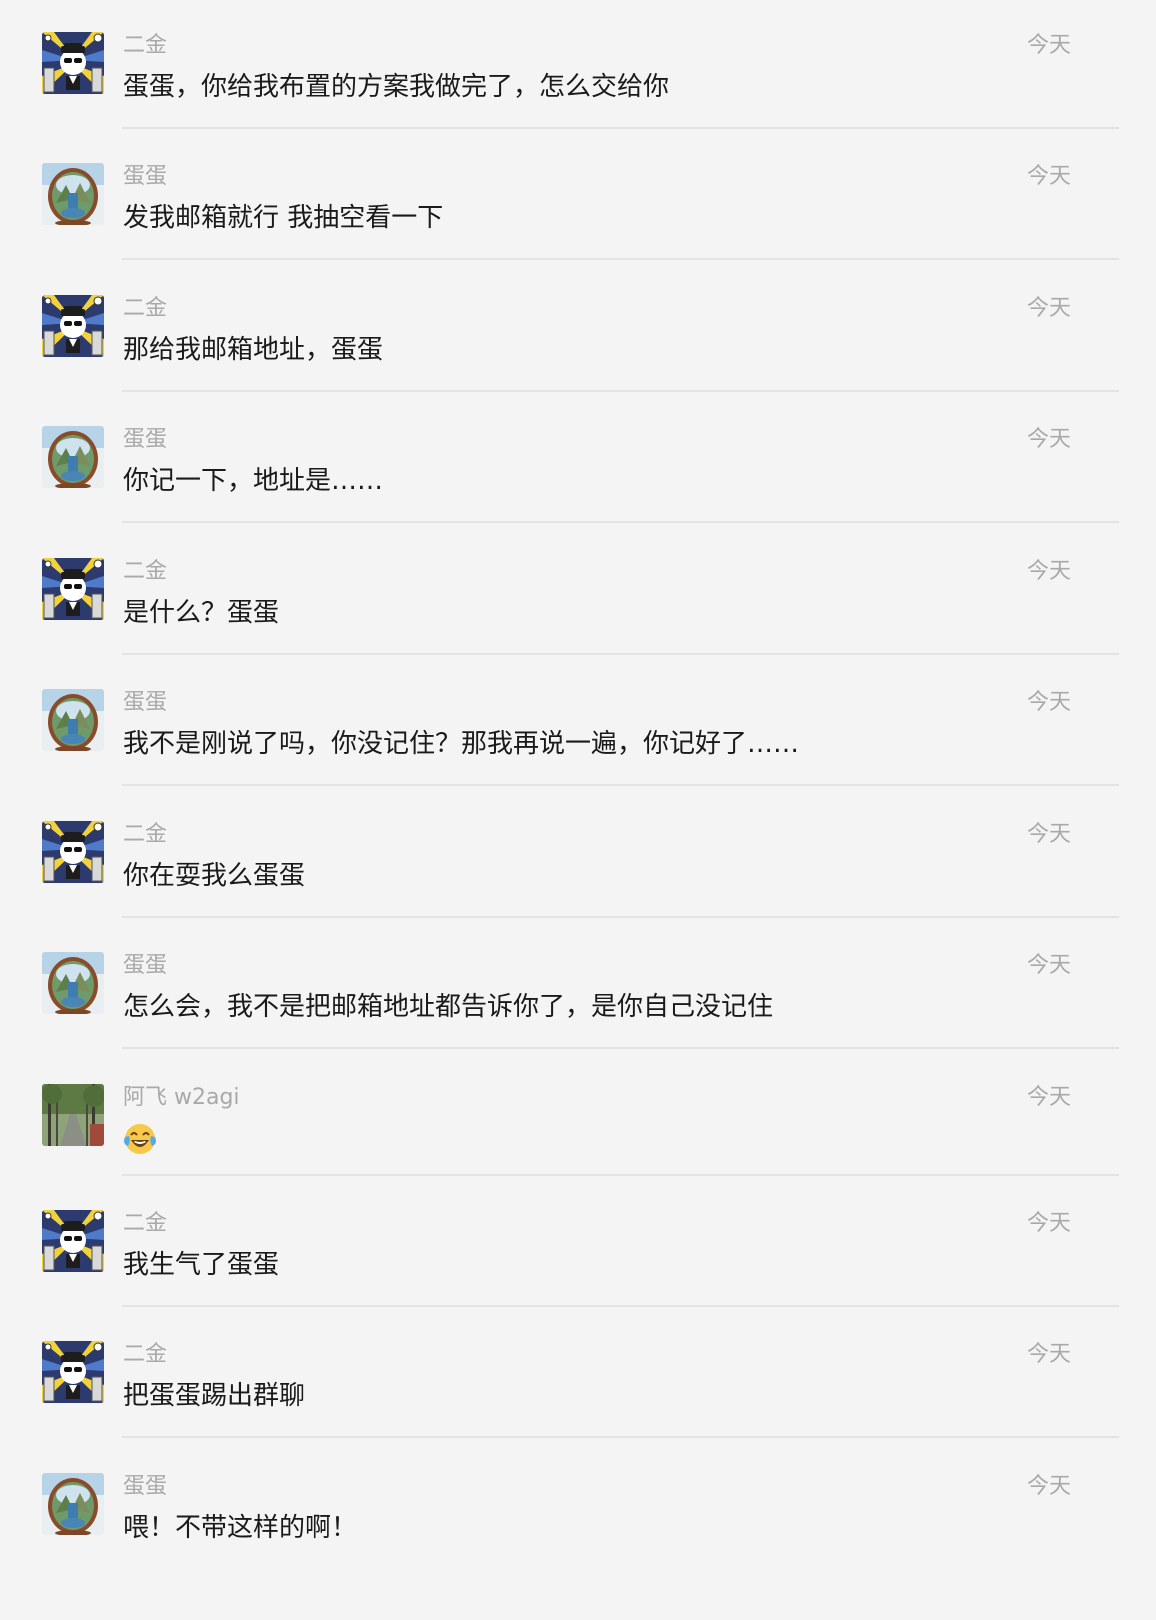 This screenshot has width=1156, height=1620. What do you see at coordinates (396, 87) in the screenshot?
I see `message-text: 蛋蛋，你给我布置的方案我做完了，怎么交给你` at bounding box center [396, 87].